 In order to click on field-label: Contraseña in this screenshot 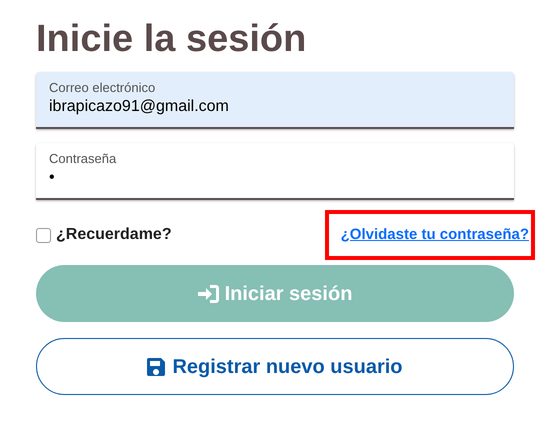, I will do `click(82, 159)`.